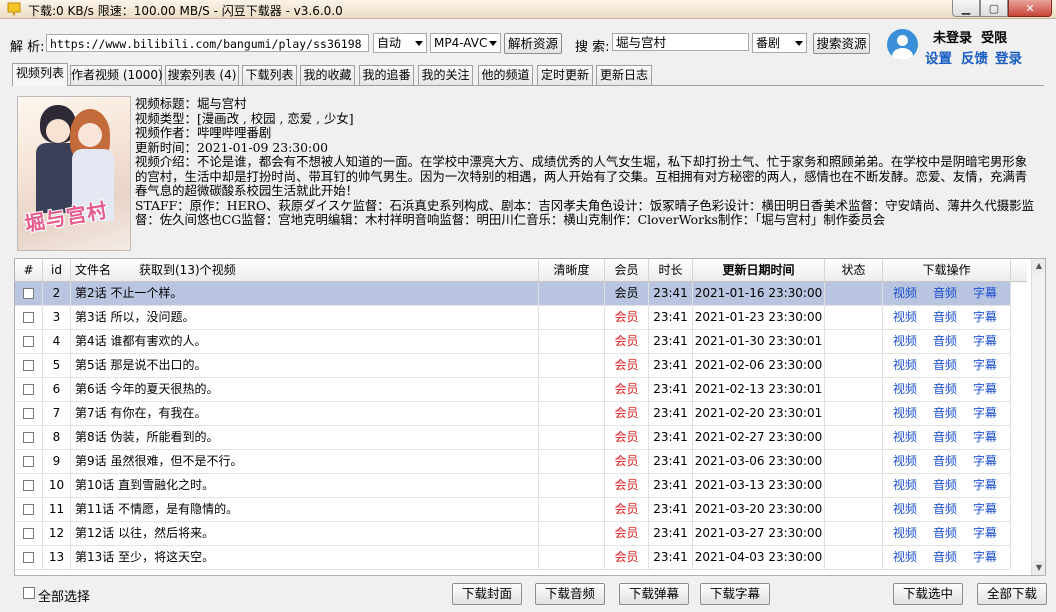  Describe the element at coordinates (680, 42) in the screenshot. I see `search-input: 堀与宫村` at that location.